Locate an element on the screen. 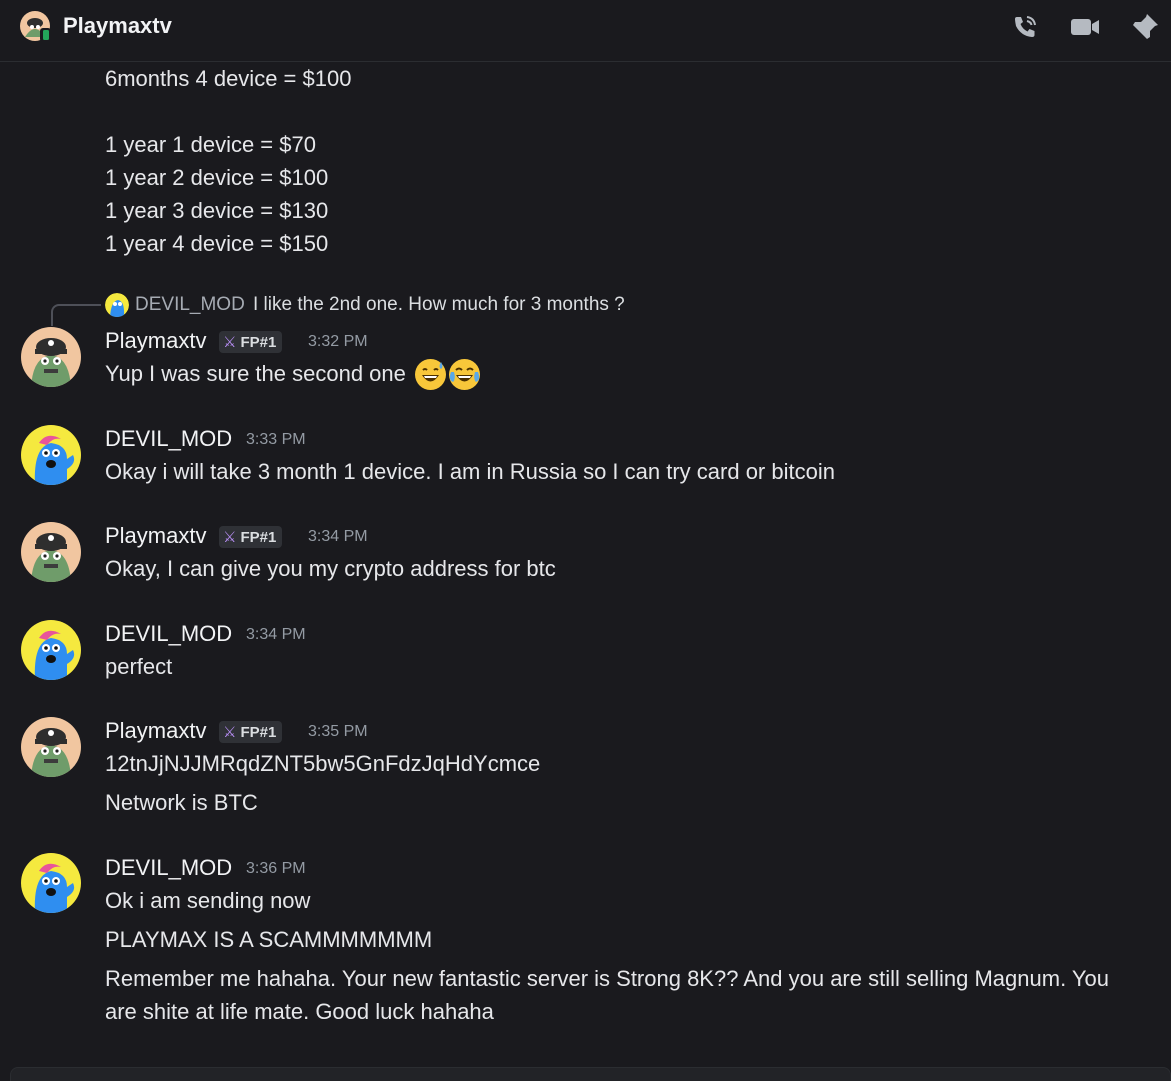  message-line: 1 year 4 device = $150 is located at coordinates (217, 243).